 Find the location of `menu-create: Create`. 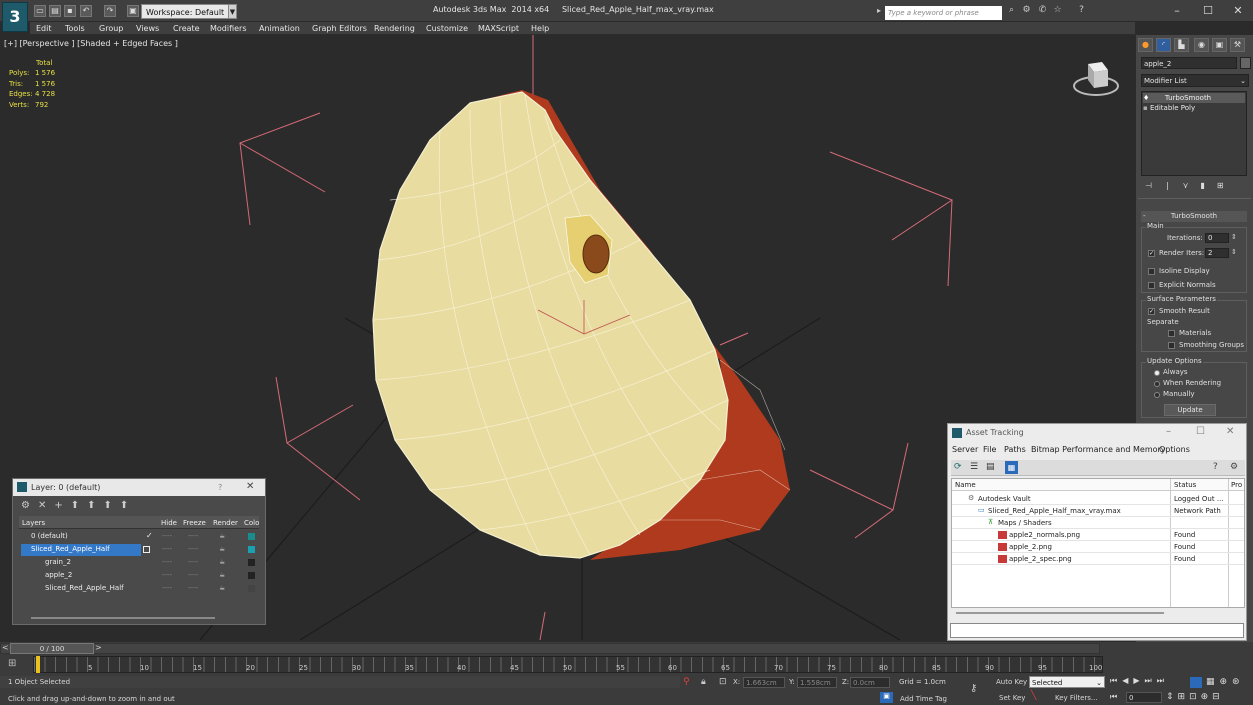

menu-create: Create is located at coordinates (186, 28).